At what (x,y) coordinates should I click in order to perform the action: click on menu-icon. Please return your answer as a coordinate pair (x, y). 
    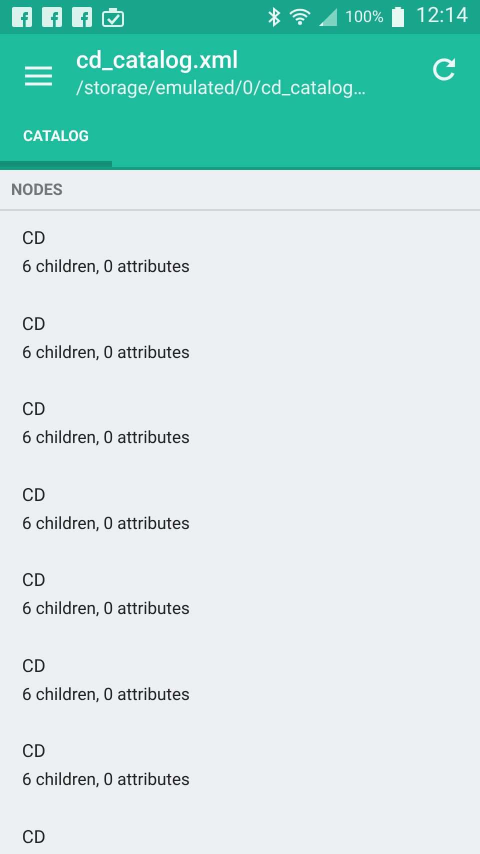
    Looking at the image, I should click on (38, 76).